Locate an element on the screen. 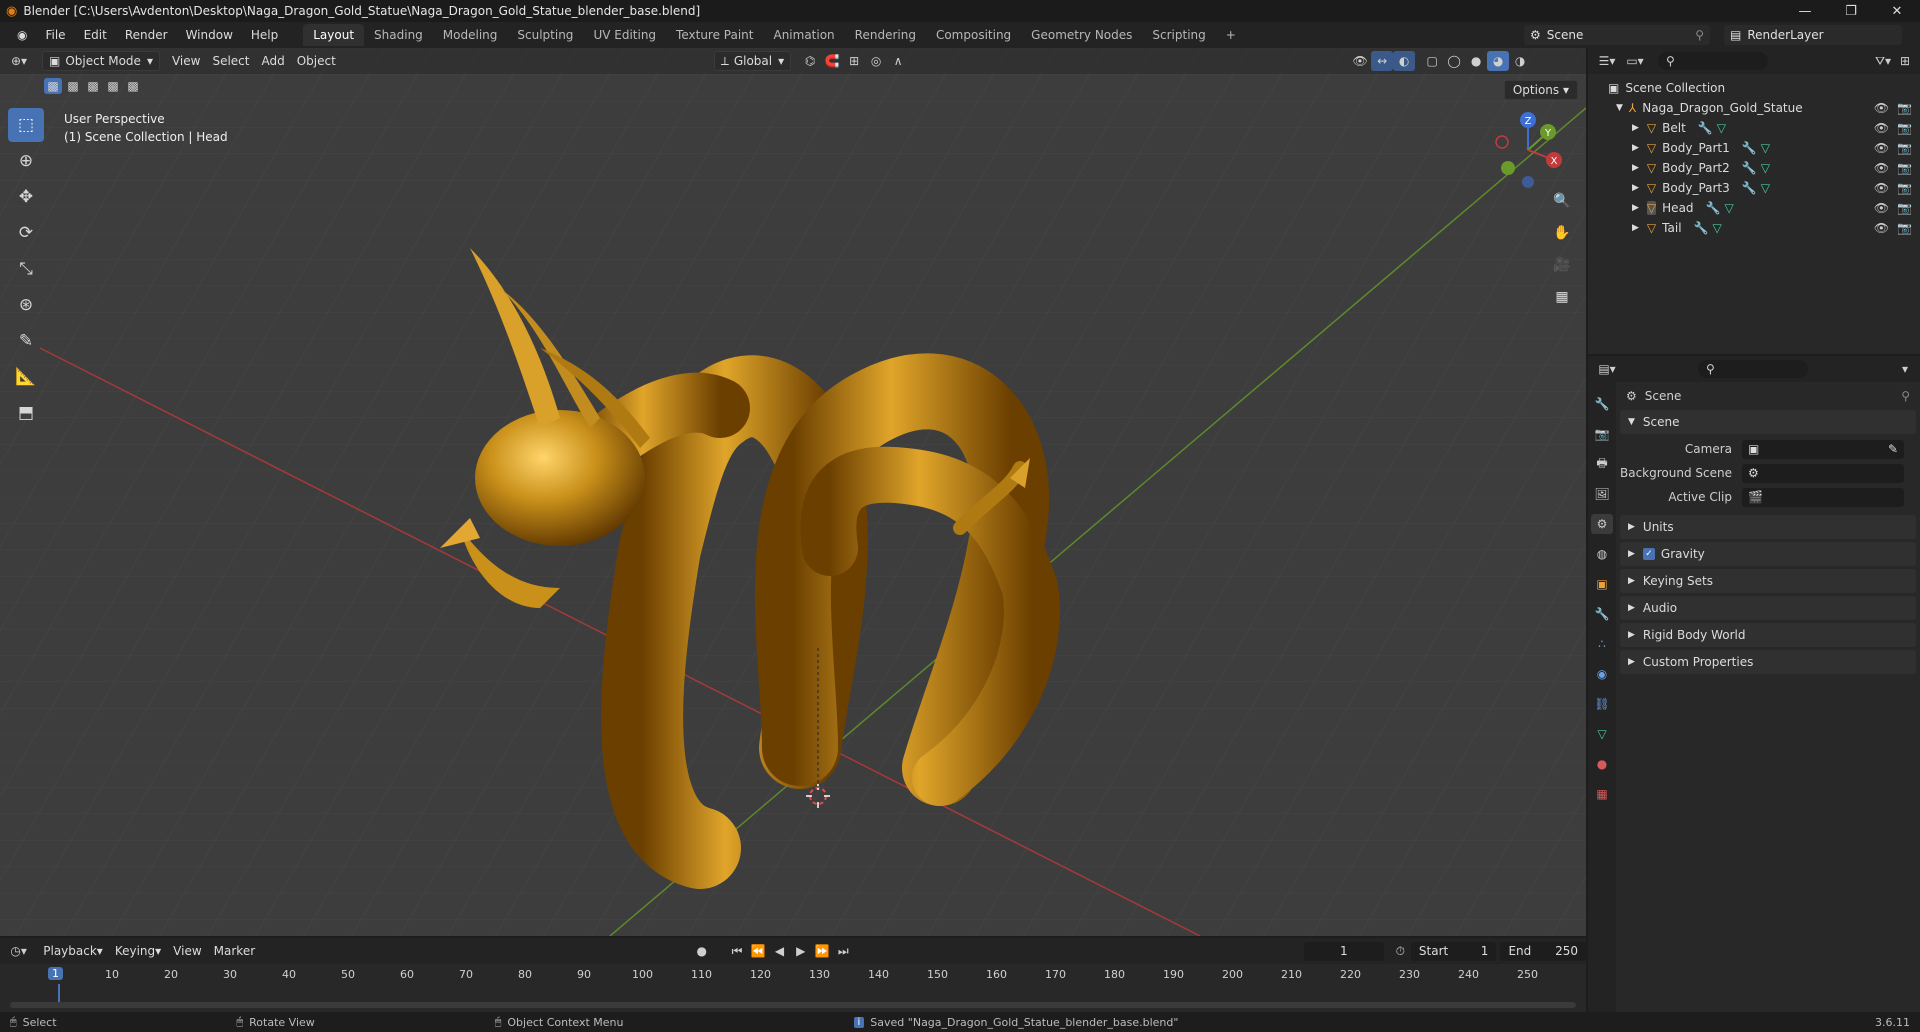  output-tab-icon: 🖶 is located at coordinates (1602, 464).